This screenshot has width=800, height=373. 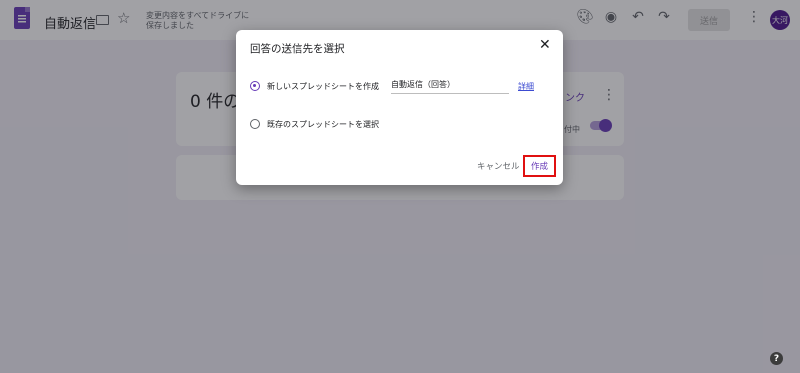 What do you see at coordinates (297, 49) in the screenshot?
I see `dialog-title: 回答の送信先を選択` at bounding box center [297, 49].